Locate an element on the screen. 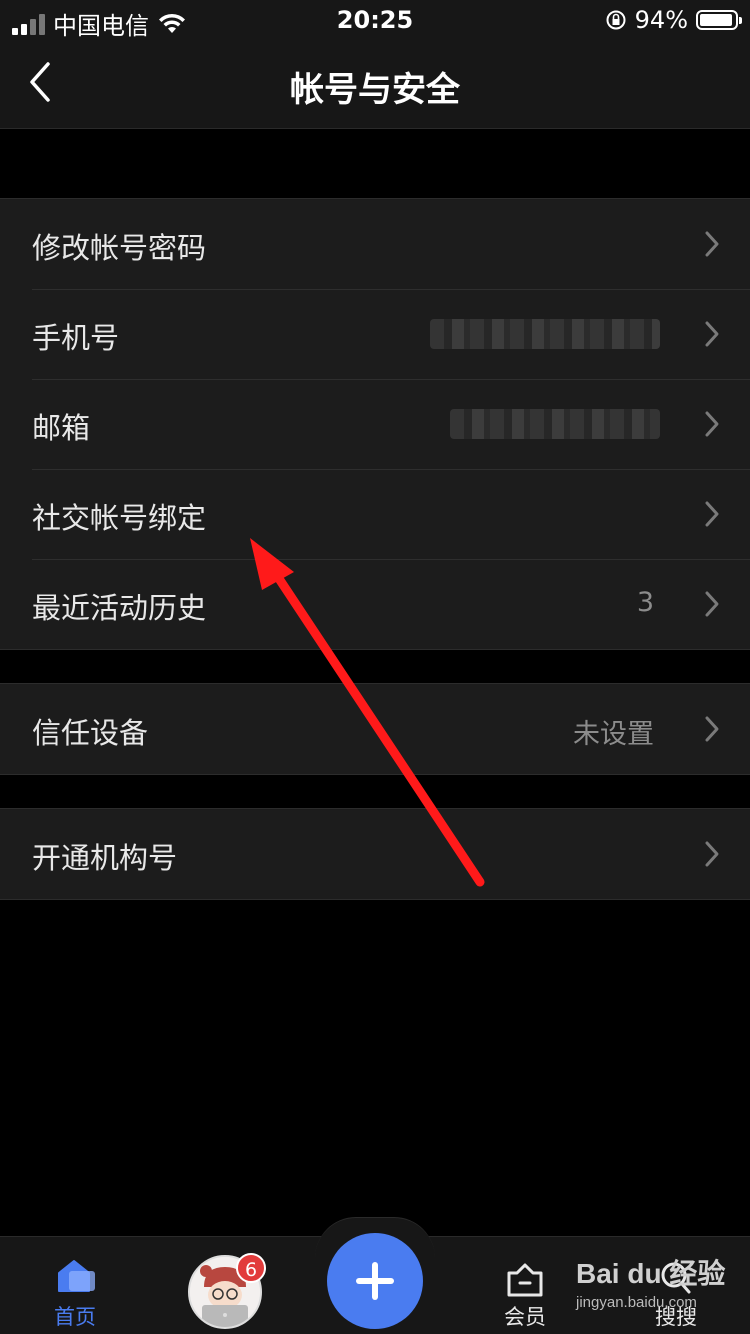 Image resolution: width=750 pixels, height=1334 pixels. status-left: 中国电信 is located at coordinates (99, 23).